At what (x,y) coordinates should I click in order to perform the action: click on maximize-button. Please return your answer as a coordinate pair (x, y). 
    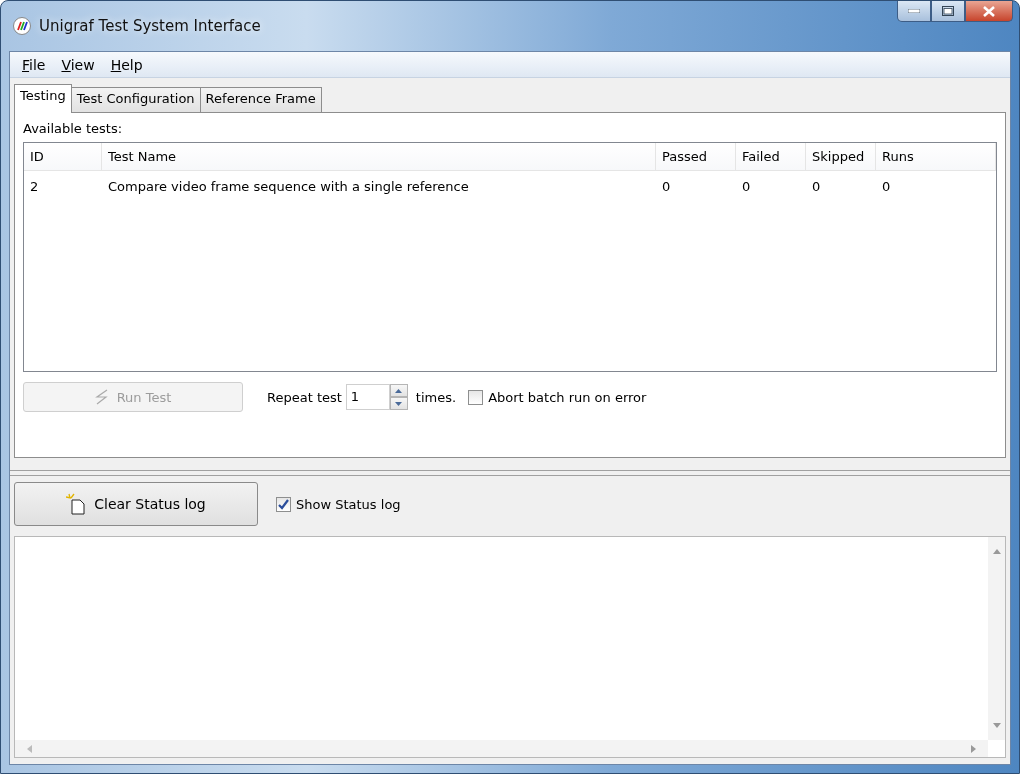
    Looking at the image, I should click on (948, 11).